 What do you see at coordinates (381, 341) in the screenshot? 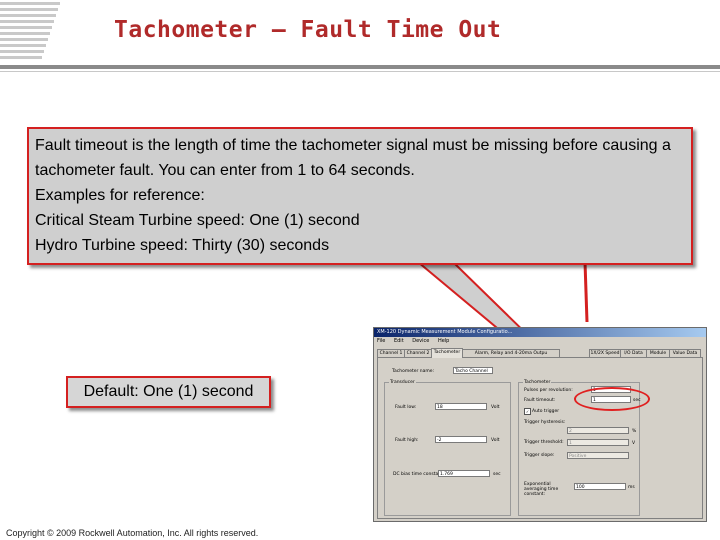
I see `menu-file: File` at bounding box center [381, 341].